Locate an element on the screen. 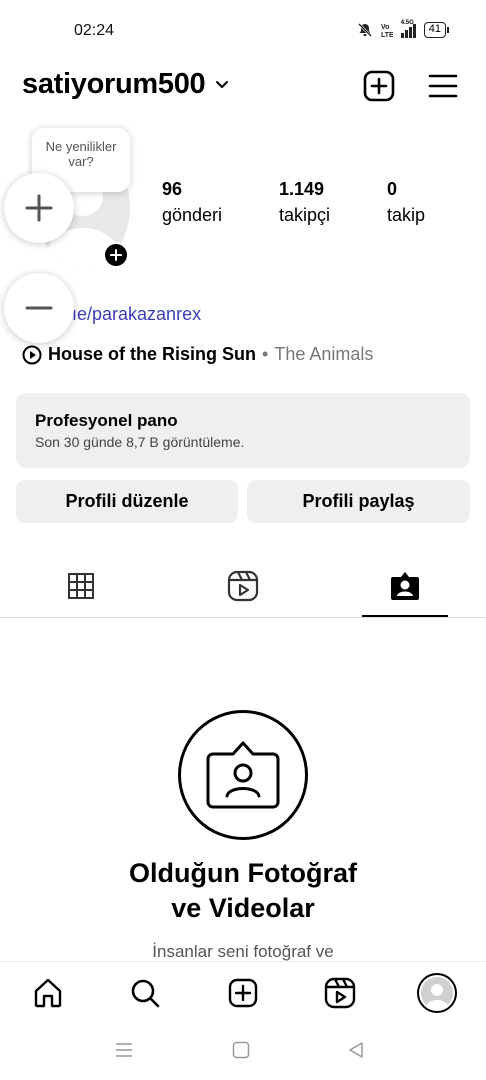  add-story-button is located at coordinates (116, 255).